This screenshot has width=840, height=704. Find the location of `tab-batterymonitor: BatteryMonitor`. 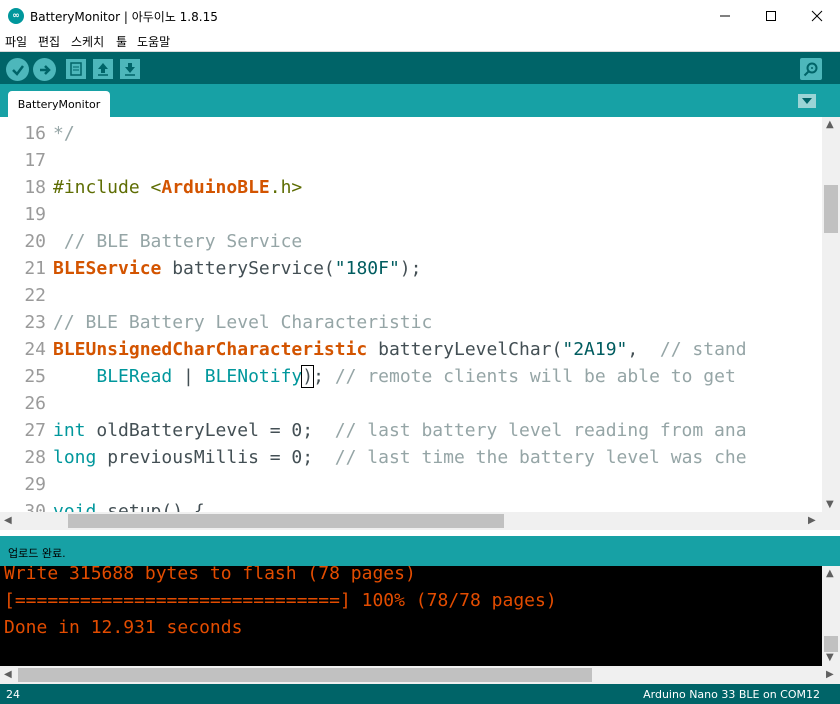

tab-batterymonitor: BatteryMonitor is located at coordinates (59, 104).